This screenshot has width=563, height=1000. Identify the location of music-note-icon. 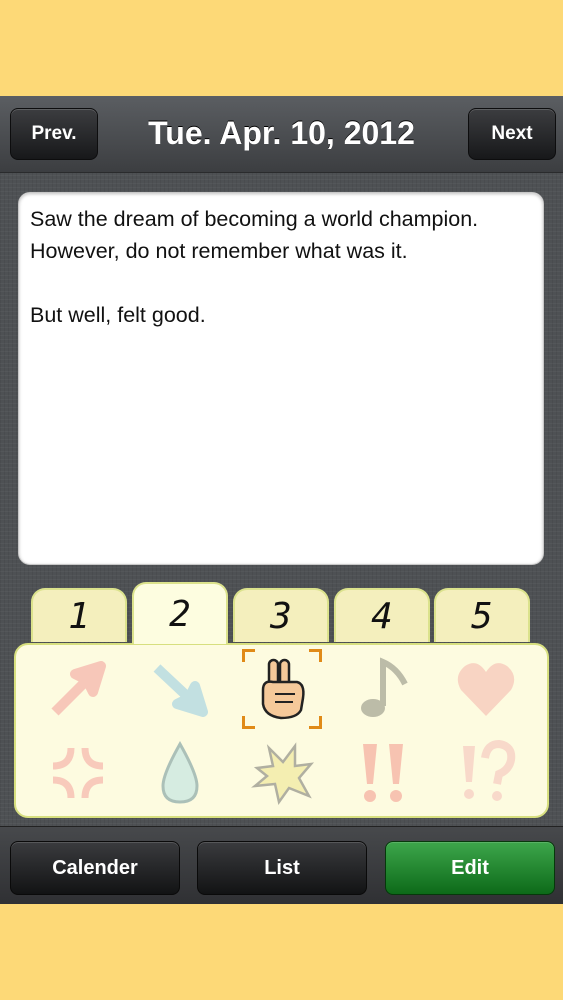
(384, 689).